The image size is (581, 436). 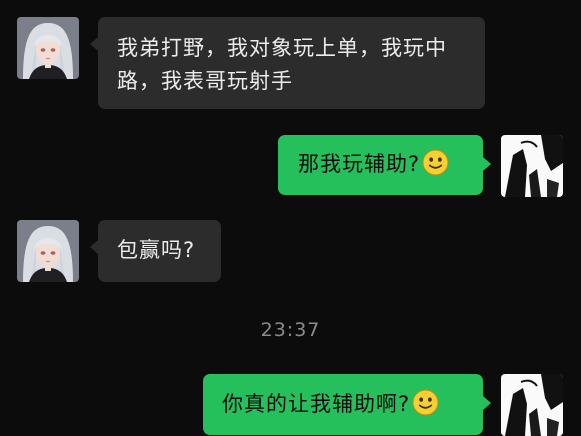 I want to click on message-text: 你真的让我辅助啊?, so click(x=316, y=404).